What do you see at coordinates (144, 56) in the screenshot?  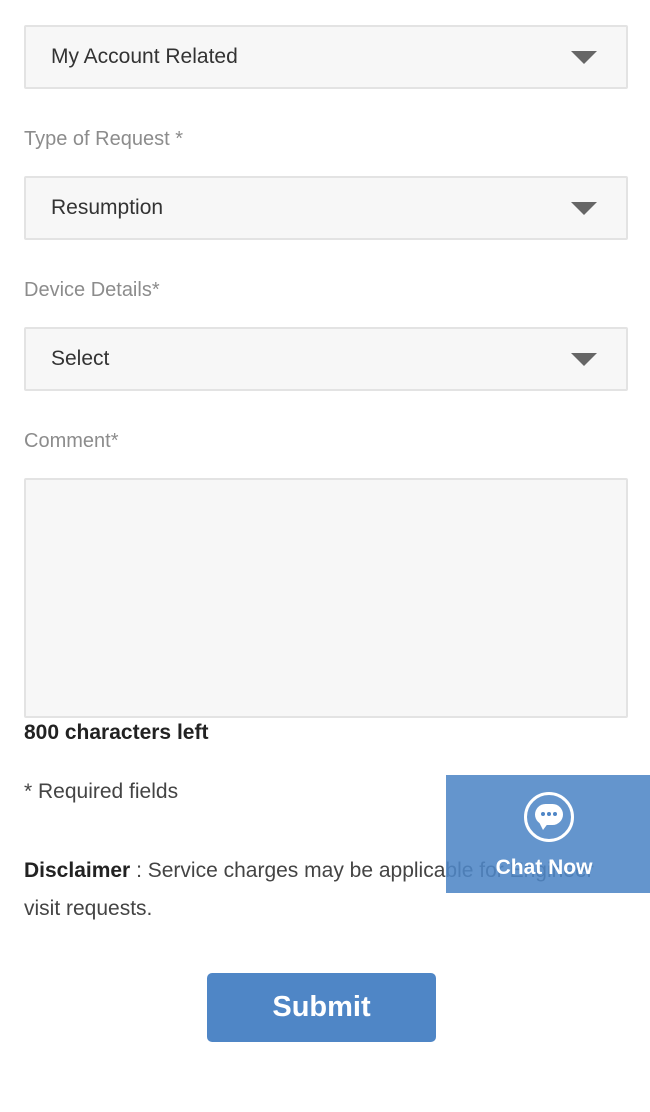 I see `category-select-value: My Account Related` at bounding box center [144, 56].